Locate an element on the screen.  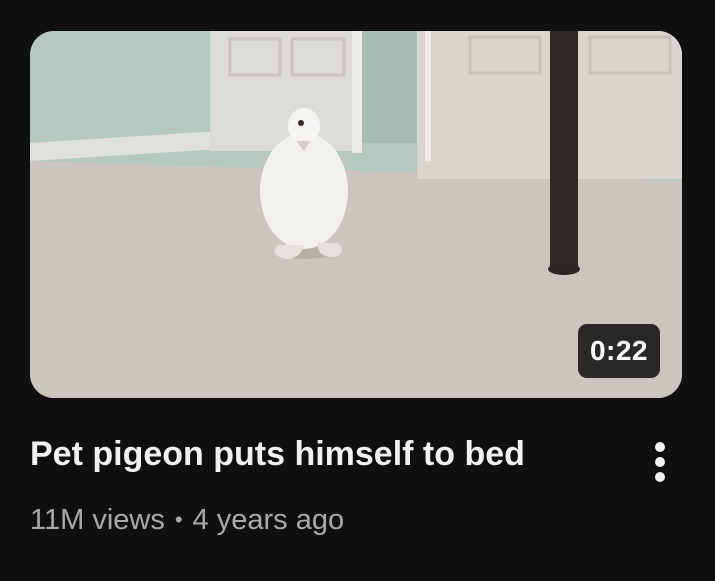
upload-age: 4 years ago is located at coordinates (268, 520).